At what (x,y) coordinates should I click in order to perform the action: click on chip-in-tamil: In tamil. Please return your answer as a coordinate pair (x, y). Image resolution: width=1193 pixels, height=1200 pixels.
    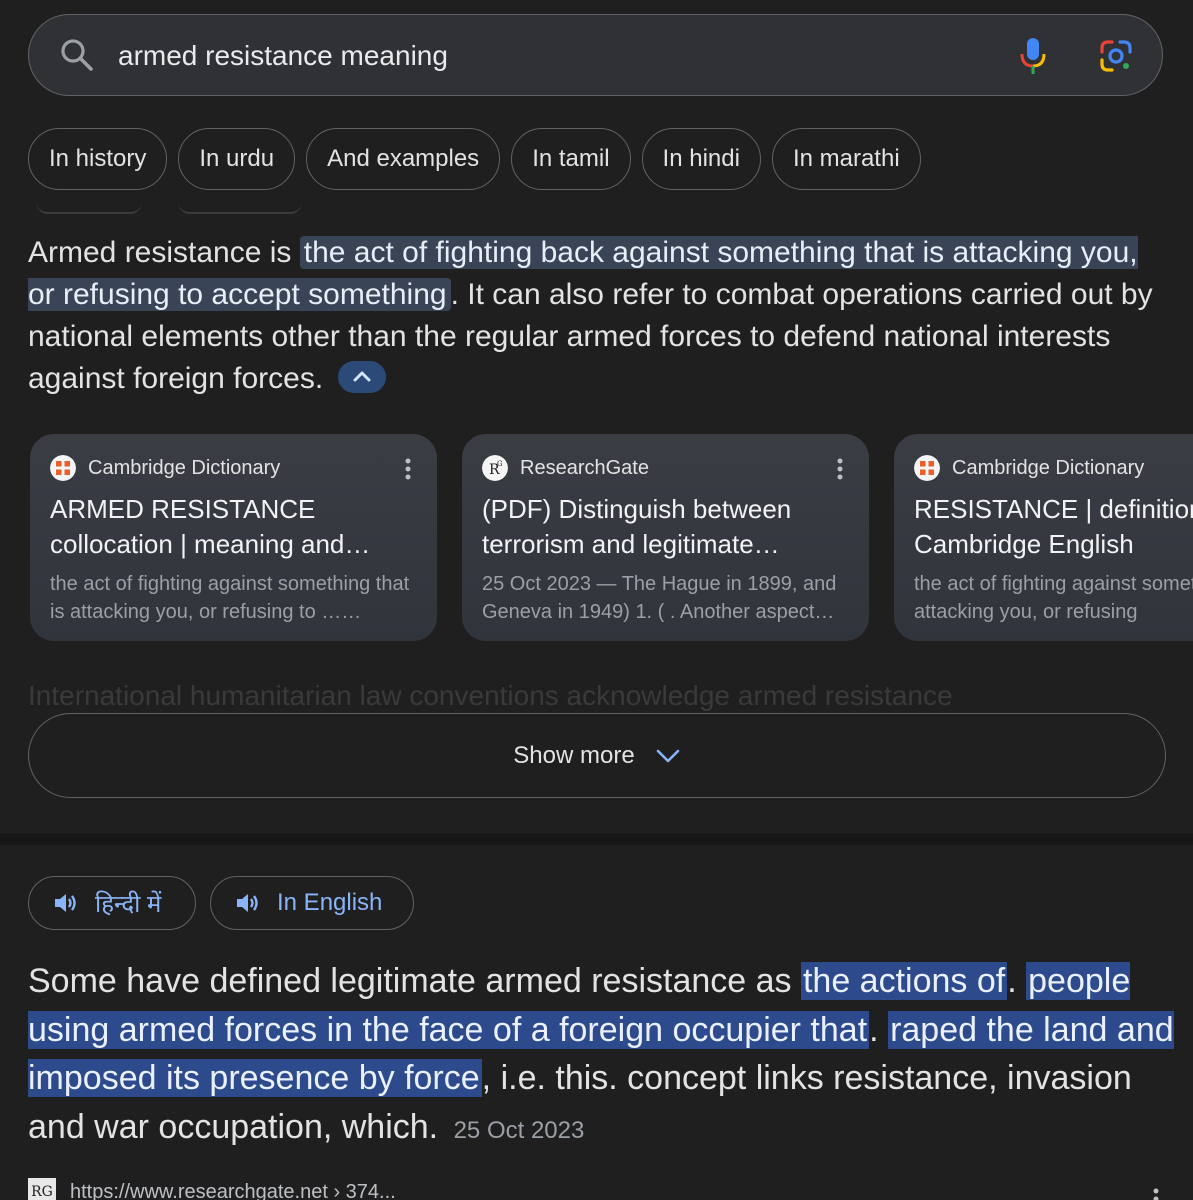
    Looking at the image, I should click on (571, 159).